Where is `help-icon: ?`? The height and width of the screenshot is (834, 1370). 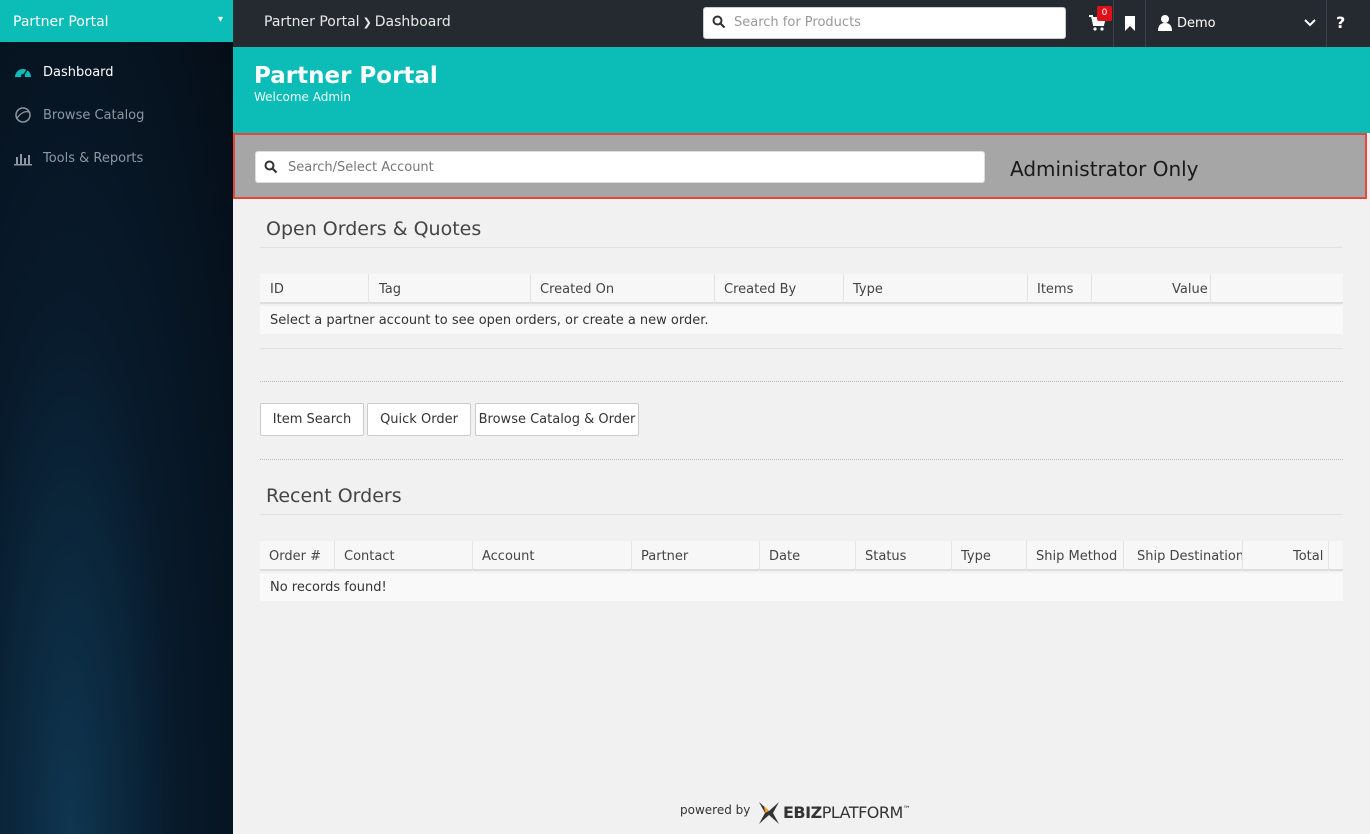 help-icon: ? is located at coordinates (1340, 22).